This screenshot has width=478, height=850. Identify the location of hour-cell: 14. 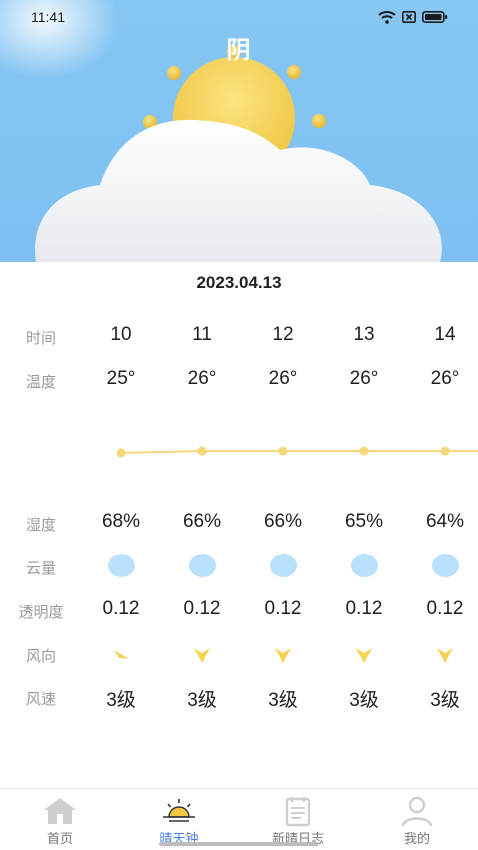
(445, 334).